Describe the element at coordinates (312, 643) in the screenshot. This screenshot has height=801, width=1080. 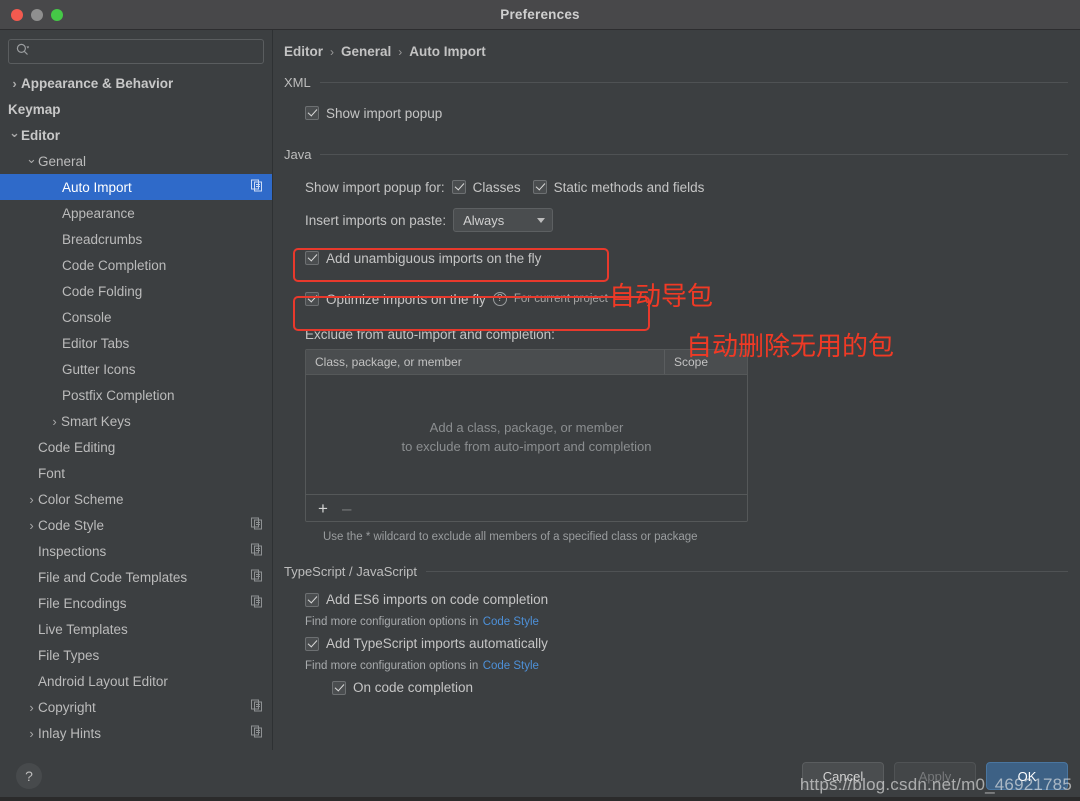
I see `ts-imports-checkbox` at that location.